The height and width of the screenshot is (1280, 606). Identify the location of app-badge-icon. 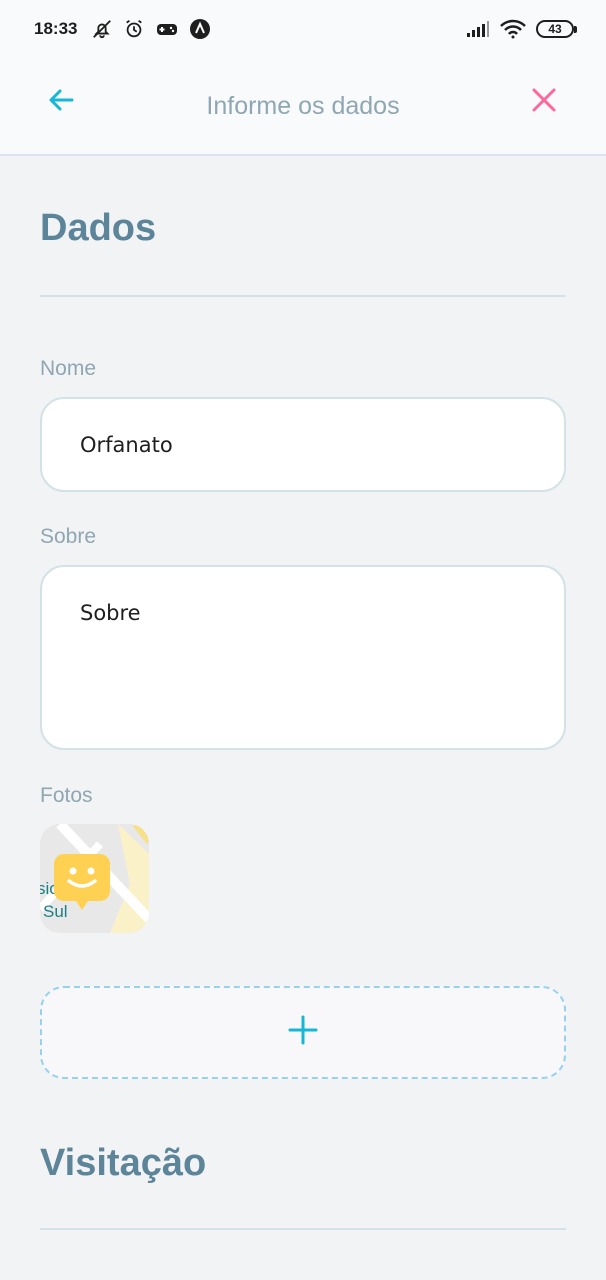
(200, 29).